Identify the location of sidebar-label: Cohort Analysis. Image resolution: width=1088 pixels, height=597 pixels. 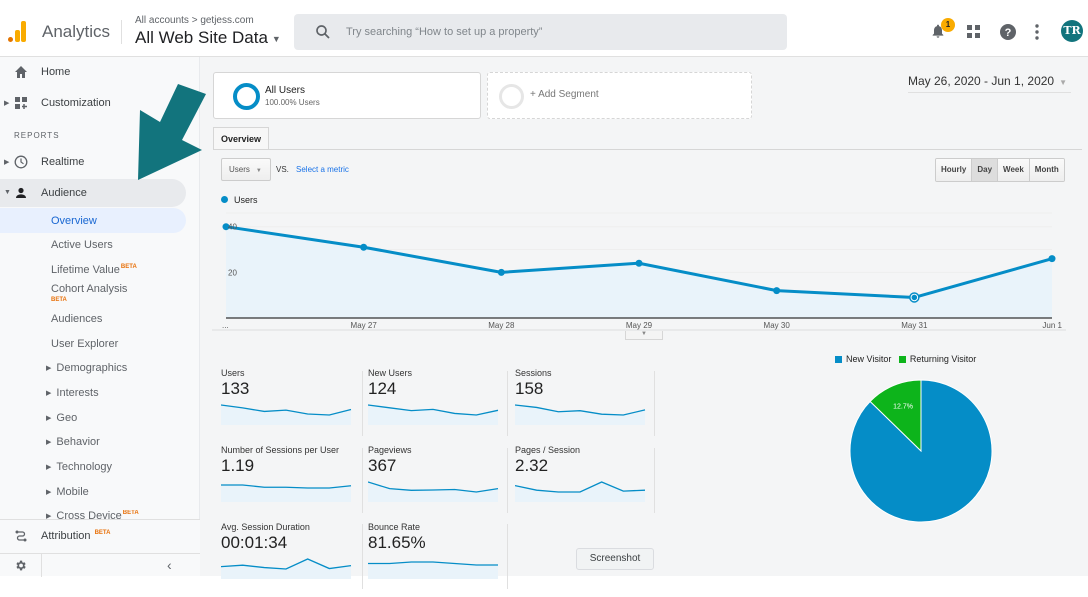
(89, 289).